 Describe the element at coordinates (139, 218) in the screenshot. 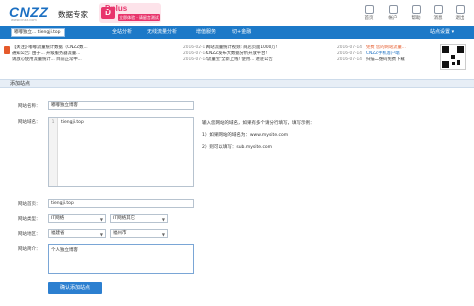

I see `type-select-secondary: IT网络其它 ▼` at that location.